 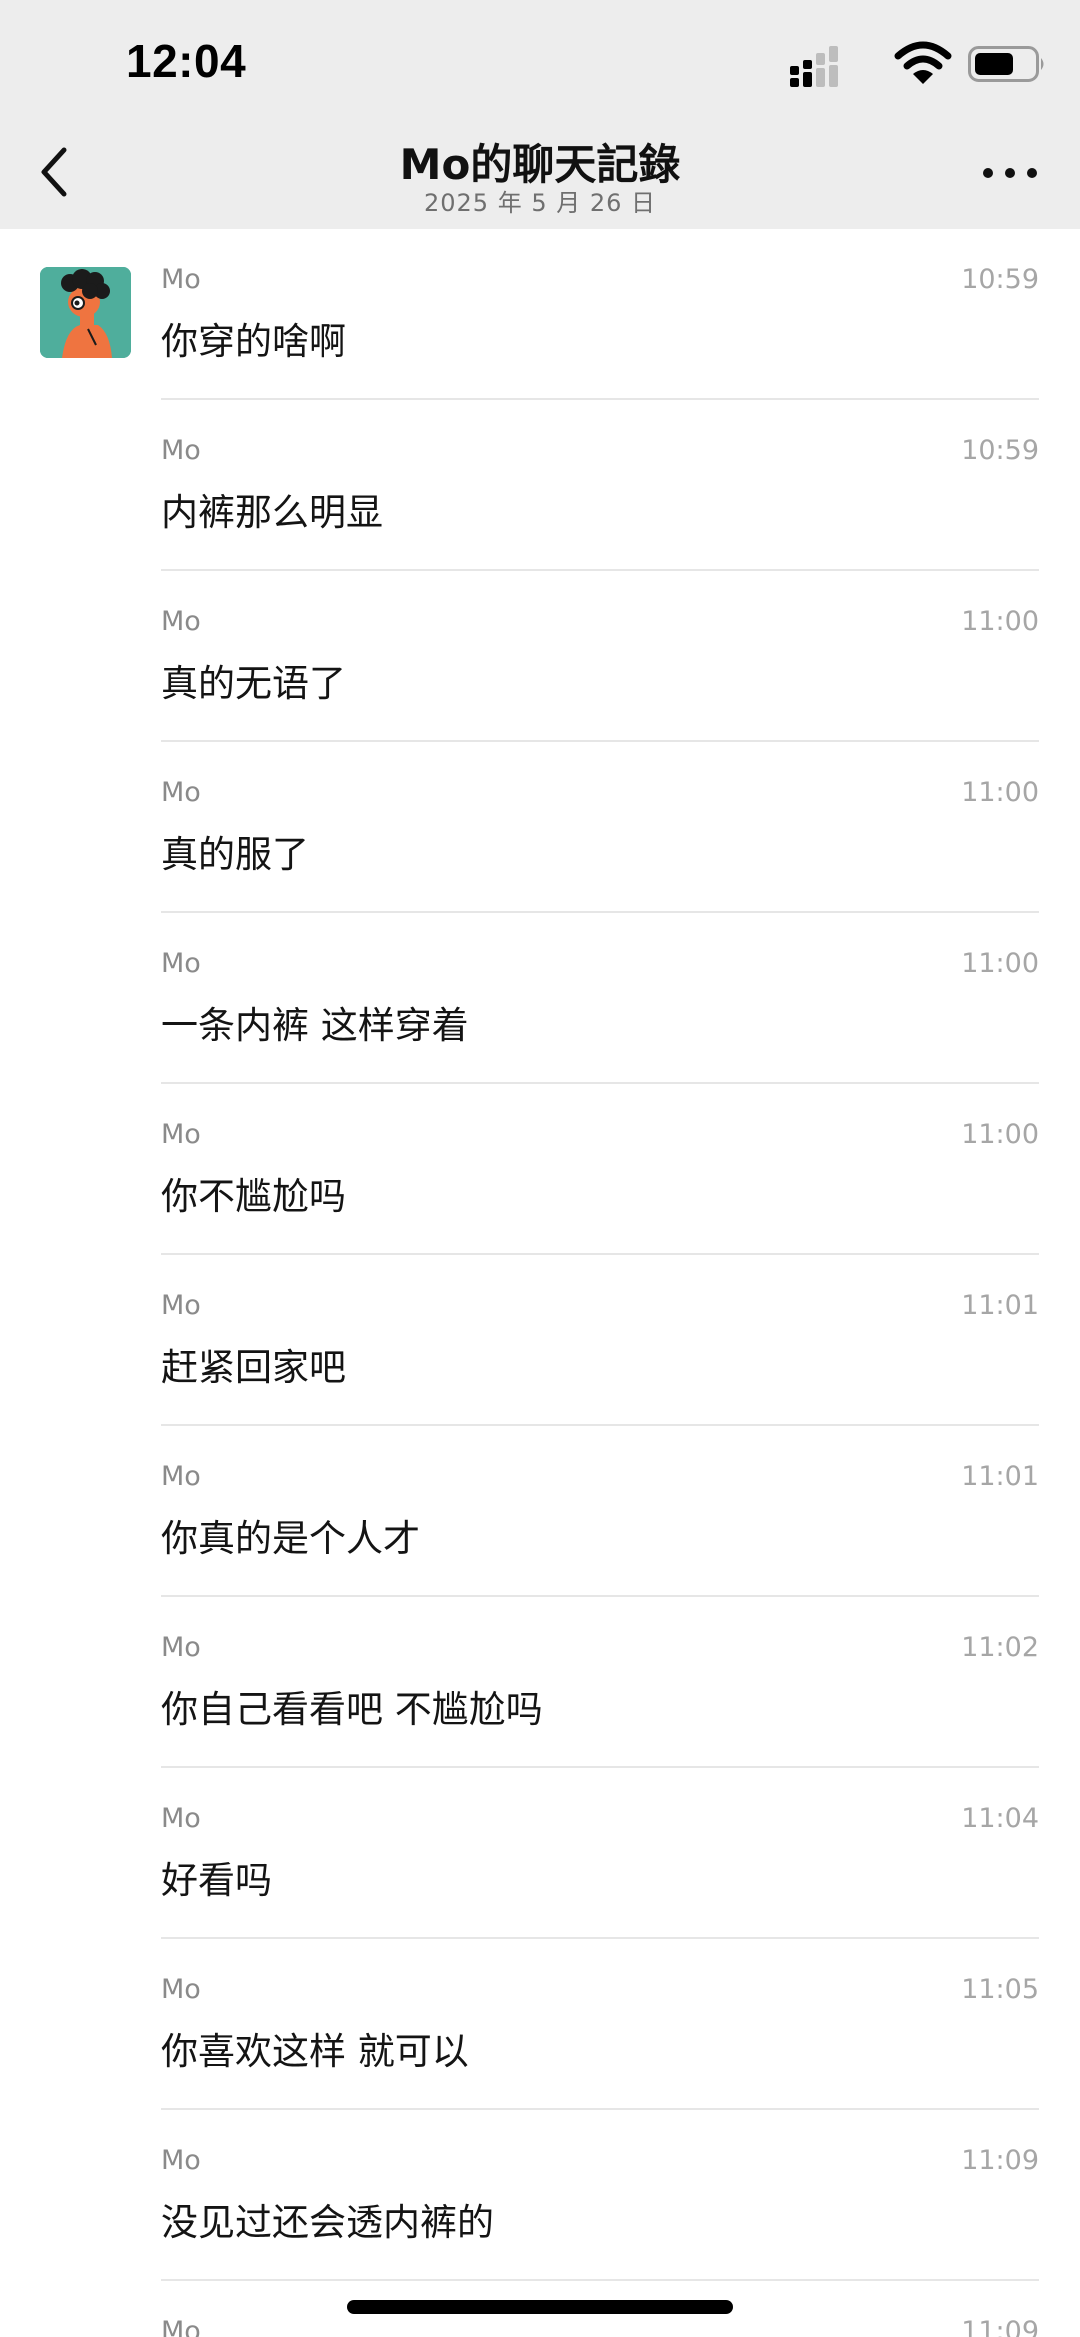 I want to click on message-text: 你自己看看吧 不尴尬吗, so click(x=352, y=1709).